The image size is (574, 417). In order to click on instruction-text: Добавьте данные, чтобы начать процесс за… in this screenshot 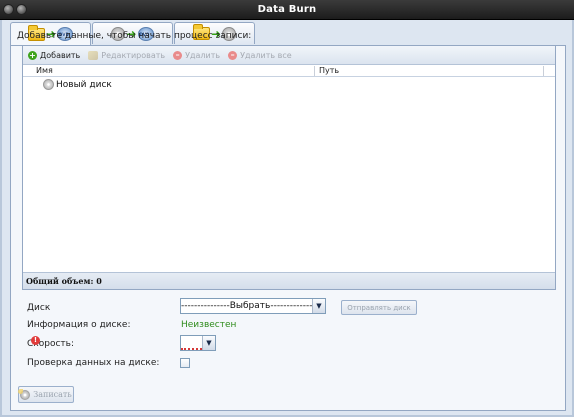, I will do `click(134, 36)`.